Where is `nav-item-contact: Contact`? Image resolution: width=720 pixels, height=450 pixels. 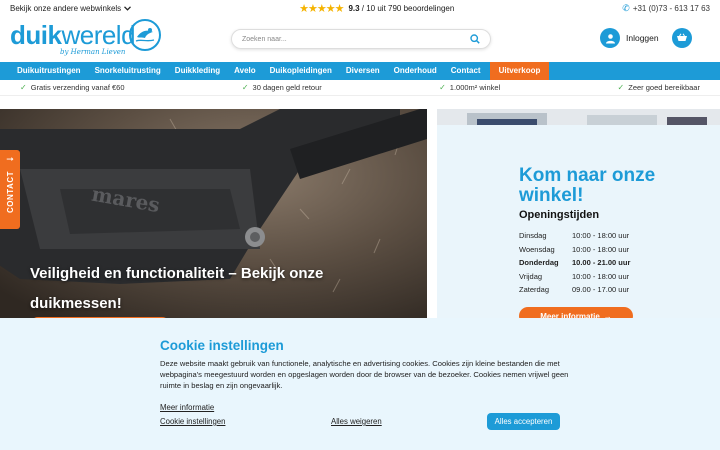 nav-item-contact: Contact is located at coordinates (466, 71).